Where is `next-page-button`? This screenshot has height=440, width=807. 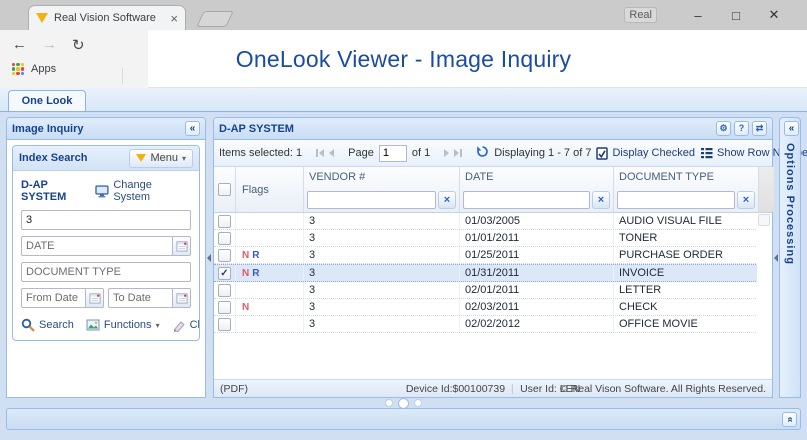
next-page-button is located at coordinates (447, 153).